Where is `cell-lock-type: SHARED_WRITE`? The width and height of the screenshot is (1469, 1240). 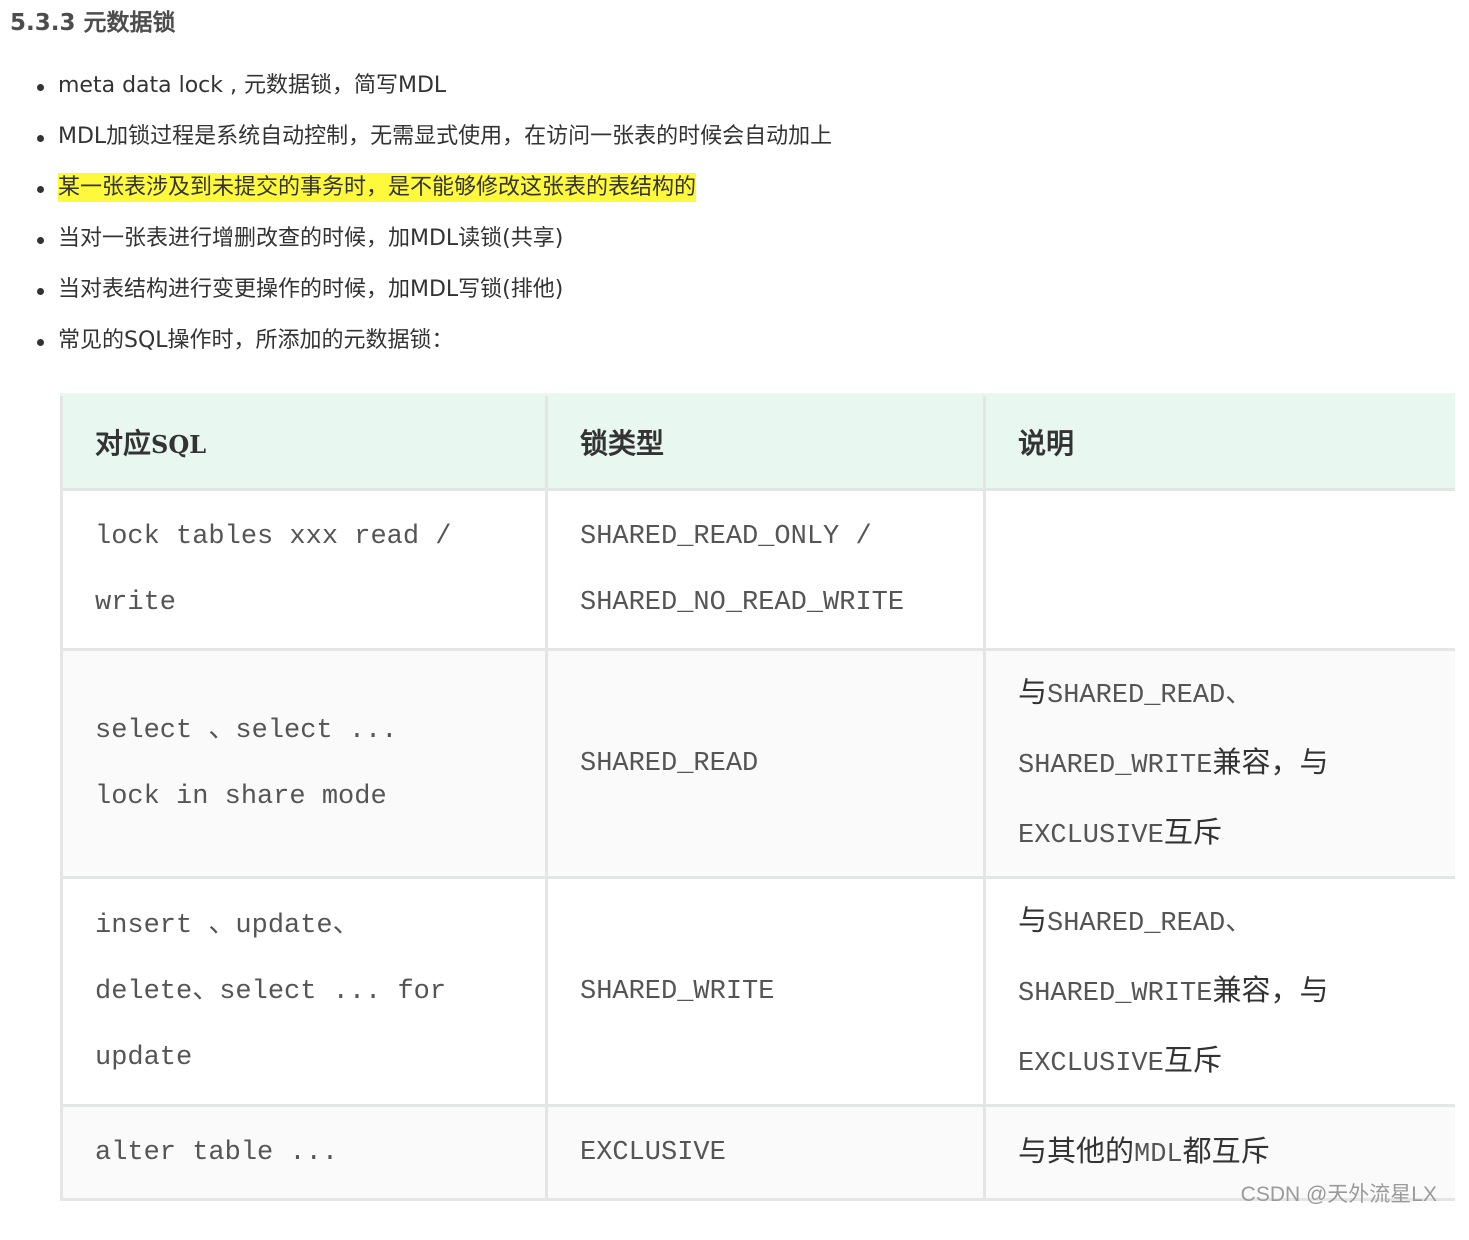 cell-lock-type: SHARED_WRITE is located at coordinates (765, 991).